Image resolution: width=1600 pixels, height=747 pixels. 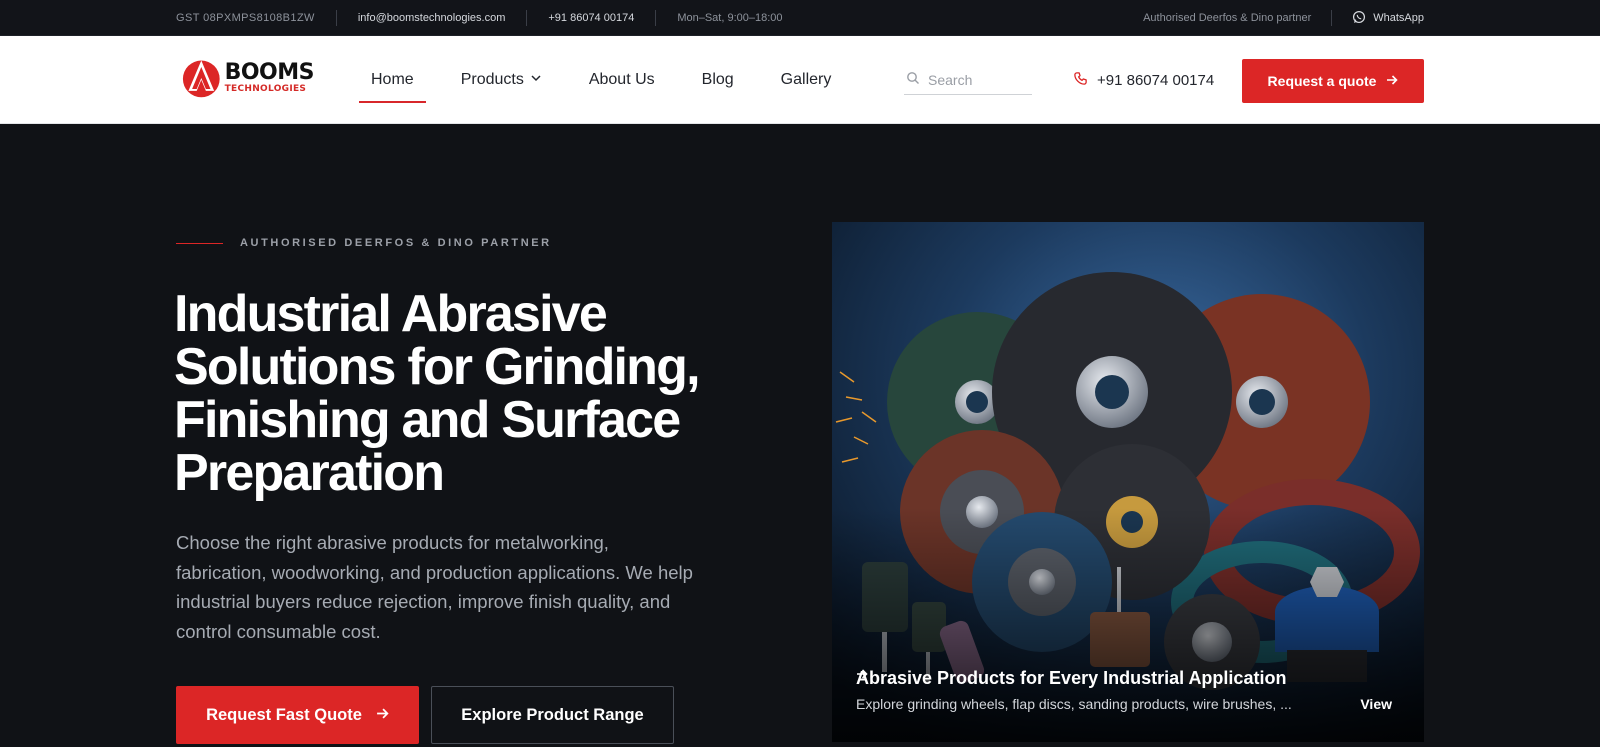 What do you see at coordinates (265, 89) in the screenshot?
I see `brand-tagline: TECHNOLOGIES` at bounding box center [265, 89].